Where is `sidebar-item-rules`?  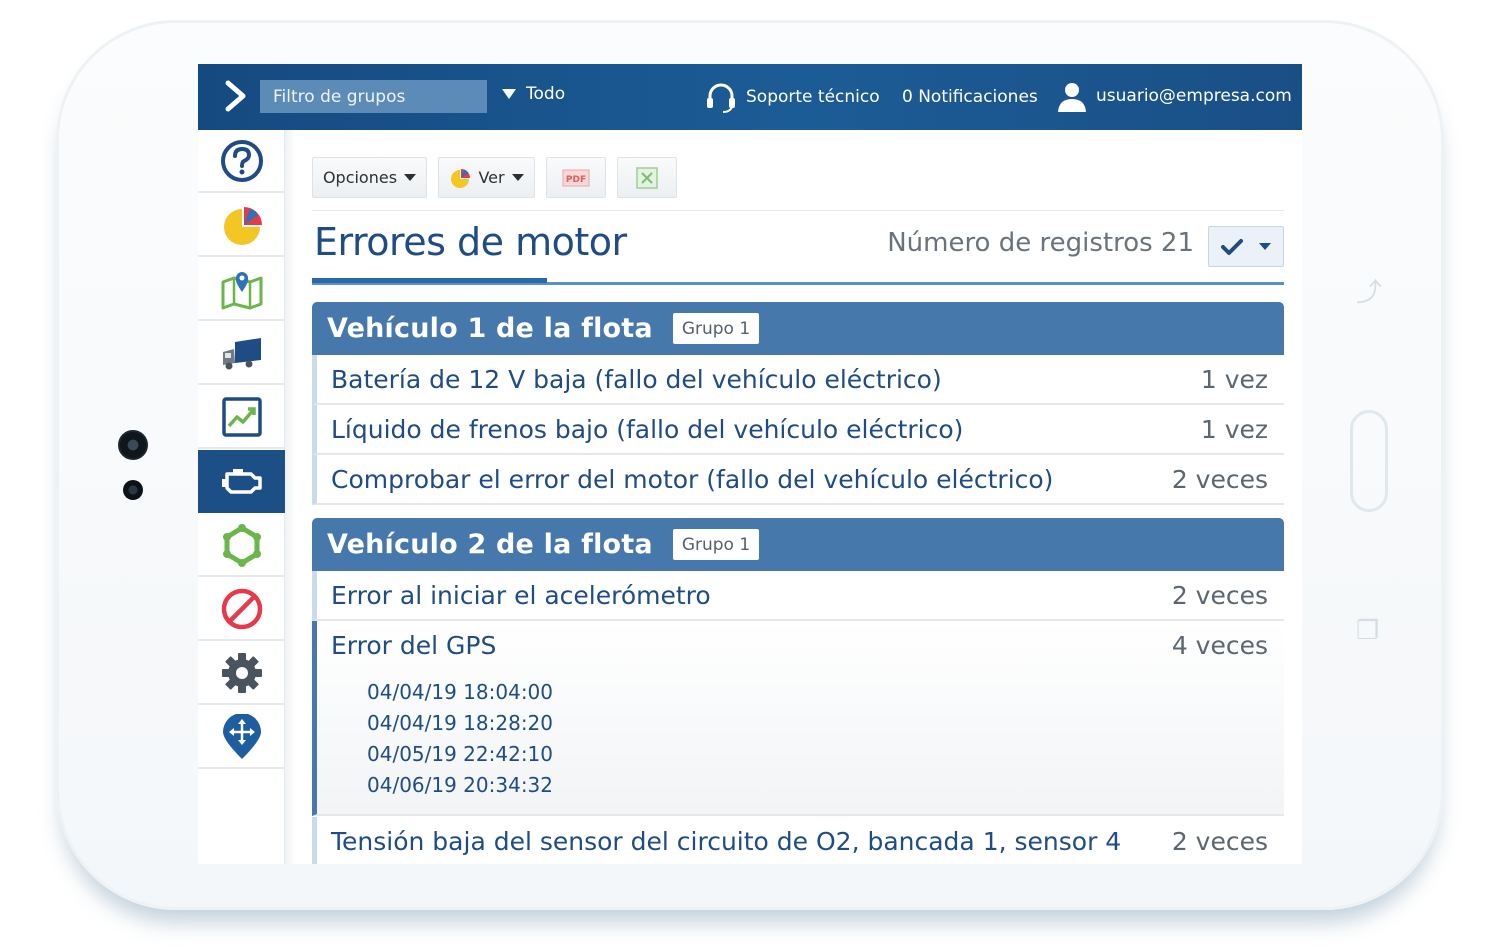 sidebar-item-rules is located at coordinates (241, 545).